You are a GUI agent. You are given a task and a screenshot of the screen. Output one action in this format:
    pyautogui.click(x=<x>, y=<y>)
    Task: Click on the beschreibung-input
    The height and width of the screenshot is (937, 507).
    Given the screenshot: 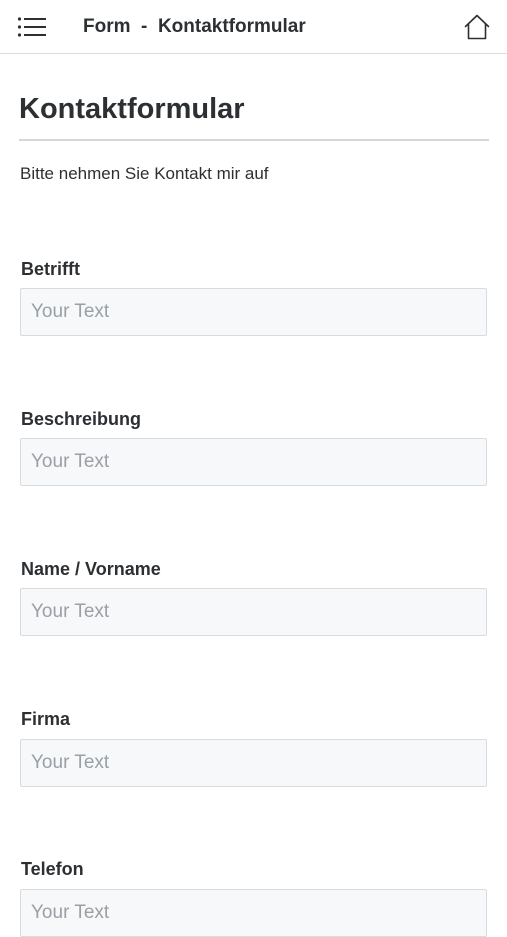 What is the action you would take?
    pyautogui.click(x=253, y=462)
    